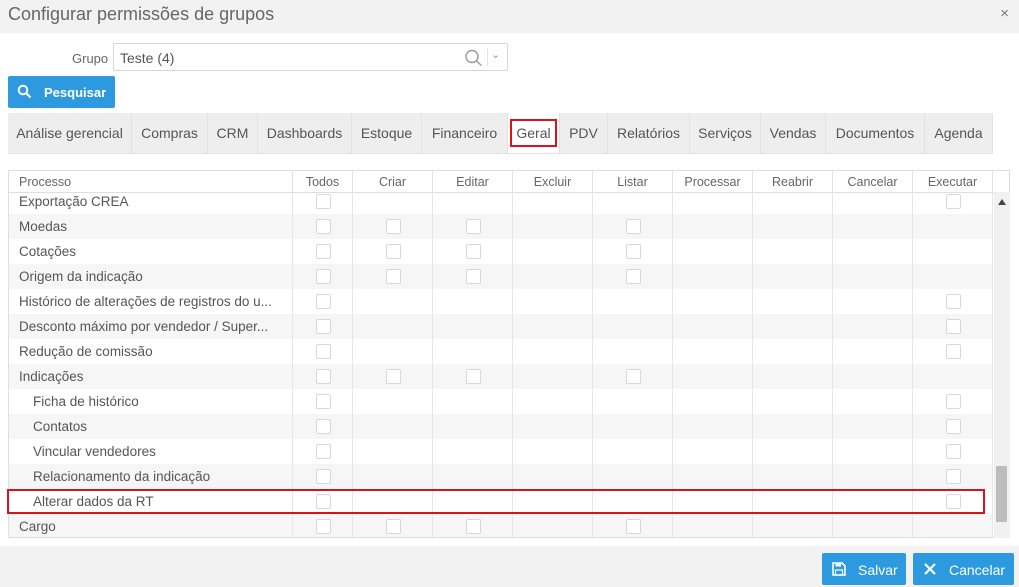 This screenshot has width=1019, height=587. What do you see at coordinates (1001, 494) in the screenshot?
I see `scroll-thumb` at bounding box center [1001, 494].